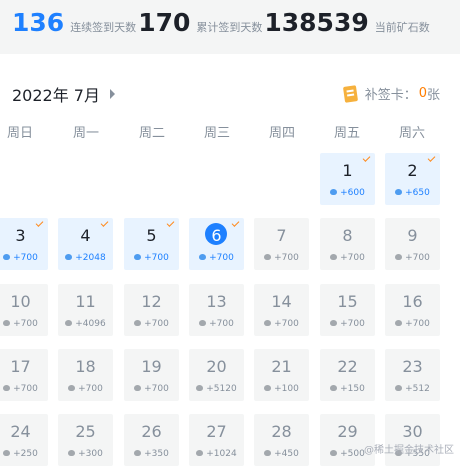  I want to click on day-number: 13, so click(216, 301).